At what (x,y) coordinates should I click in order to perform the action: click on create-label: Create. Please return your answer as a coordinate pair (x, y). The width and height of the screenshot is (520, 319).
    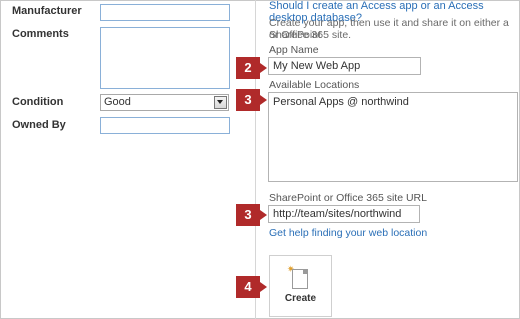
    Looking at the image, I should click on (300, 298).